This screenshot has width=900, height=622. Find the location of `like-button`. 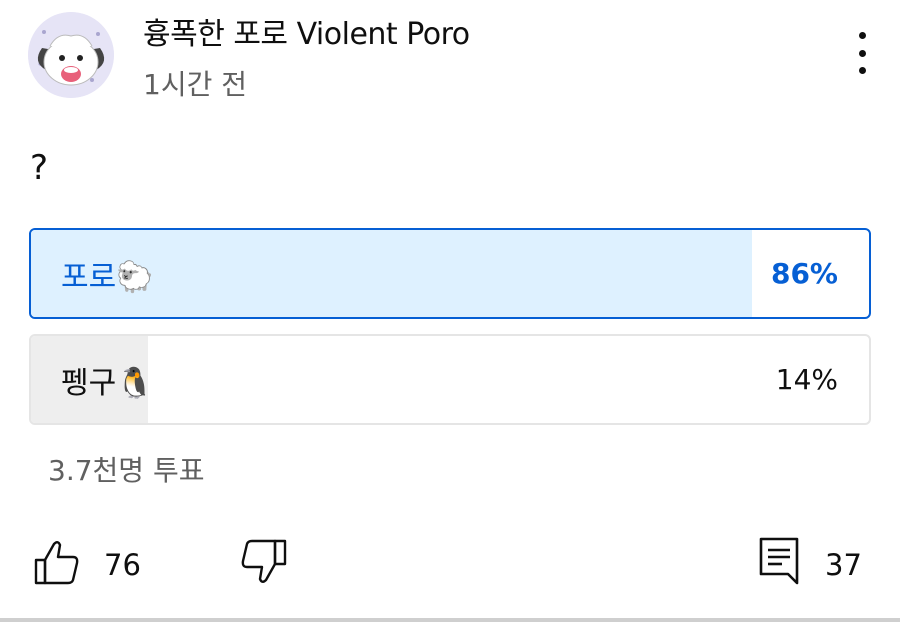

like-button is located at coordinates (57, 562).